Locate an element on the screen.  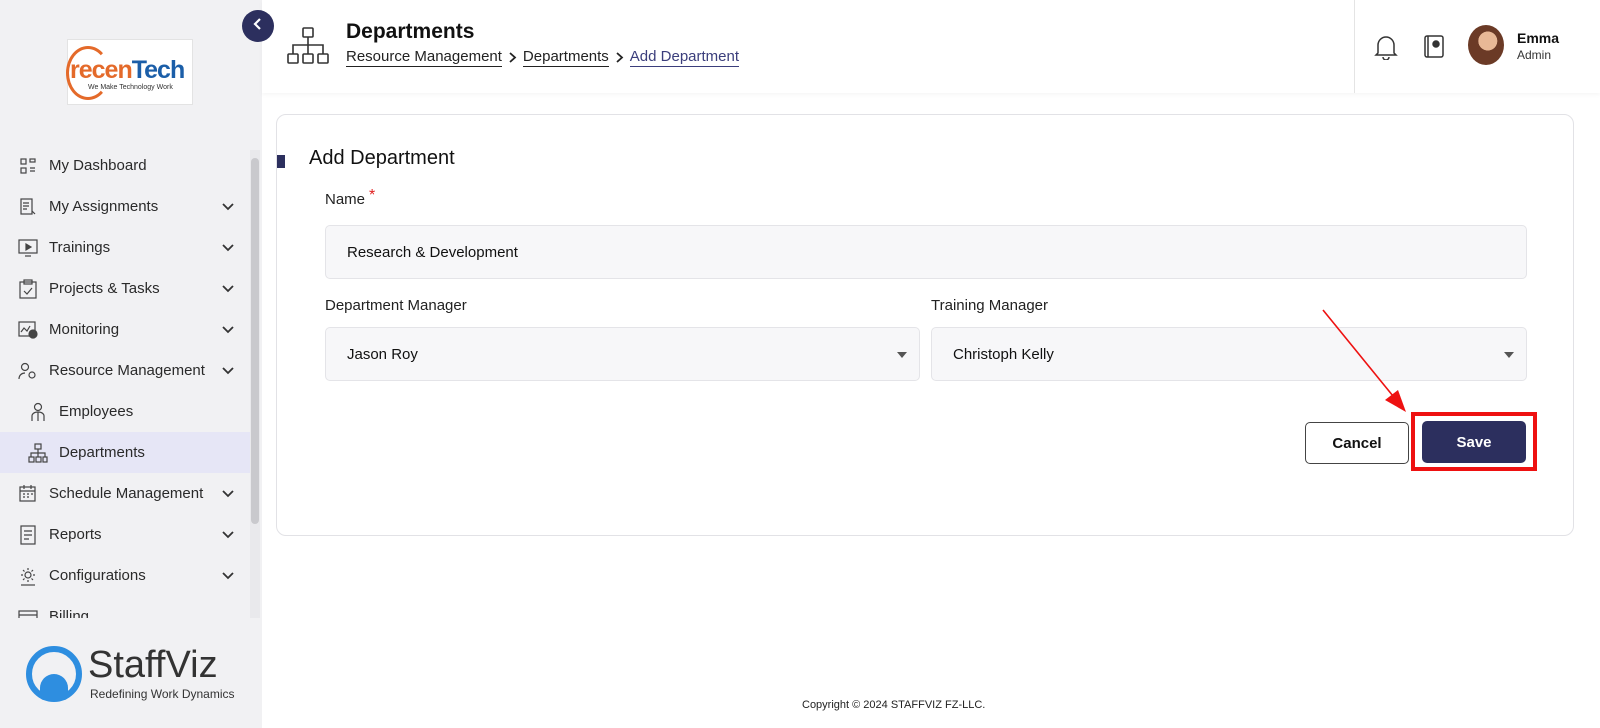
billing-icon is located at coordinates (28, 612).